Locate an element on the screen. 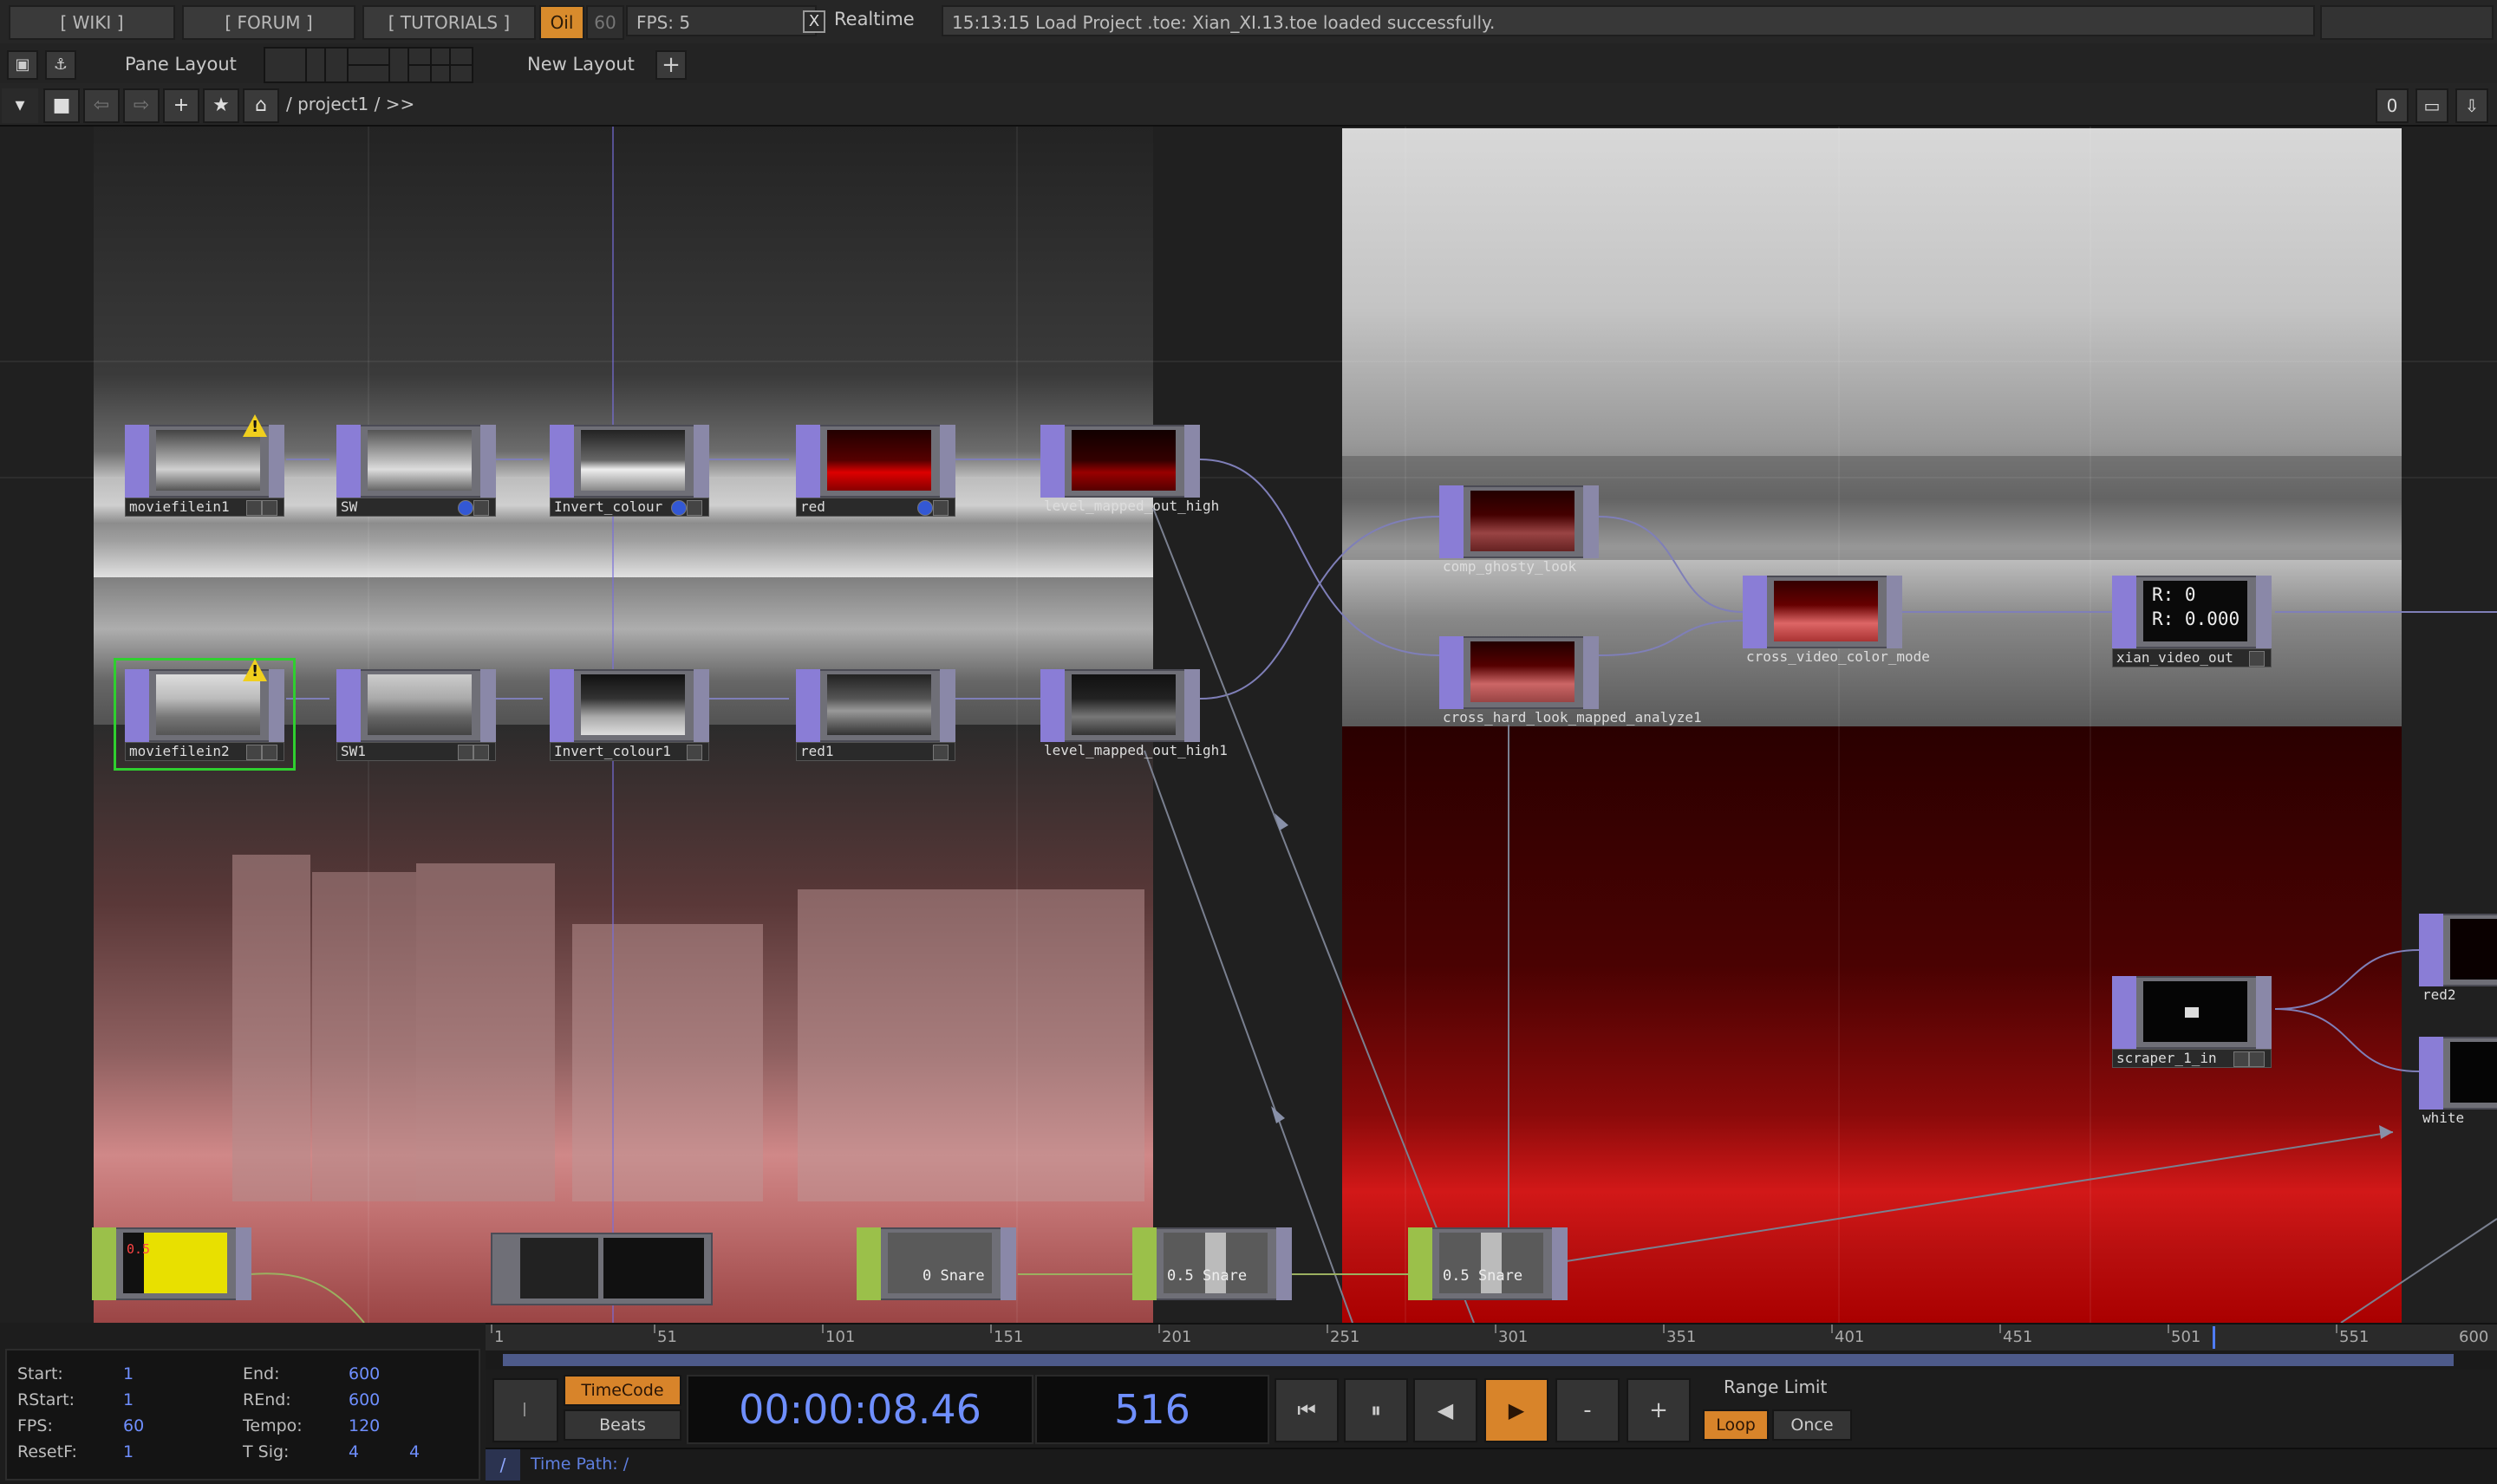 The height and width of the screenshot is (1484, 2497). red1-node: red1 is located at coordinates (875, 715).